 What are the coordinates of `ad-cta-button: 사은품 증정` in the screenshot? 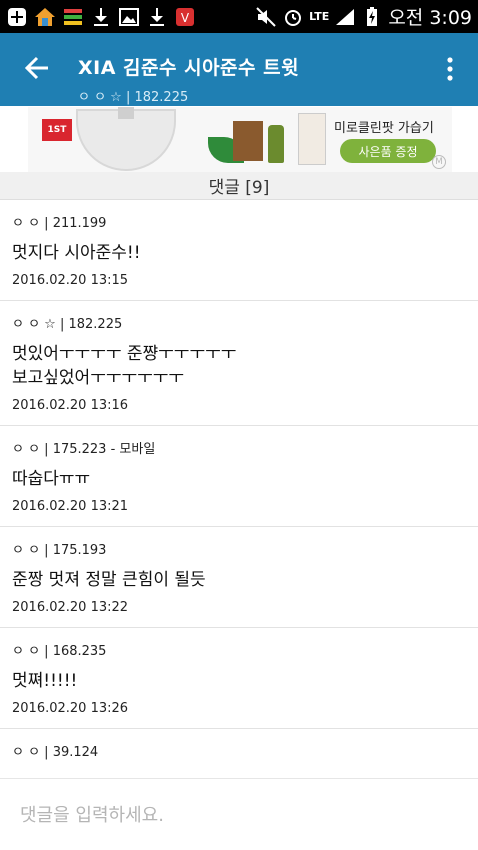 It's located at (388, 151).